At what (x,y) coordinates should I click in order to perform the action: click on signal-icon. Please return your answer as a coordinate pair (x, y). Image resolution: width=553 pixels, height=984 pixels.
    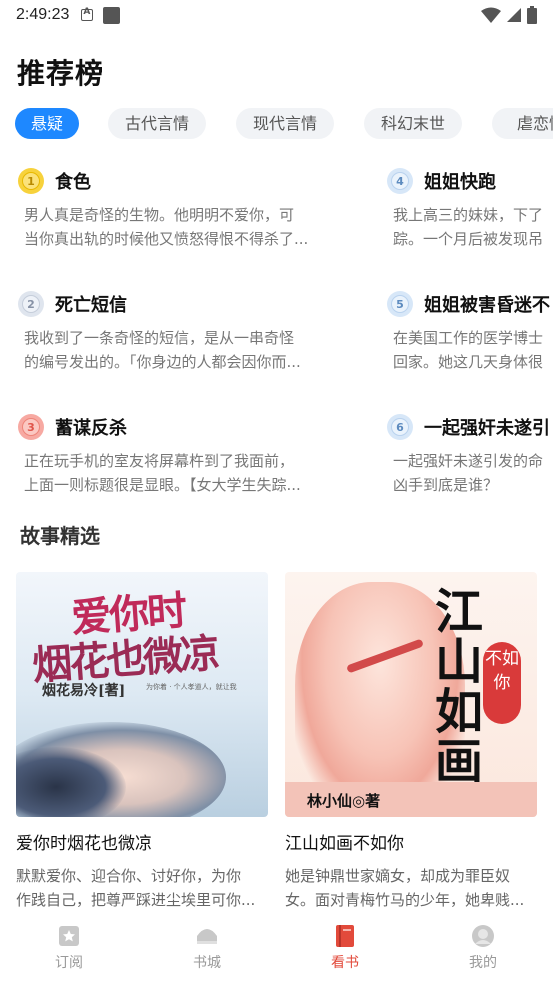
    Looking at the image, I should click on (514, 15).